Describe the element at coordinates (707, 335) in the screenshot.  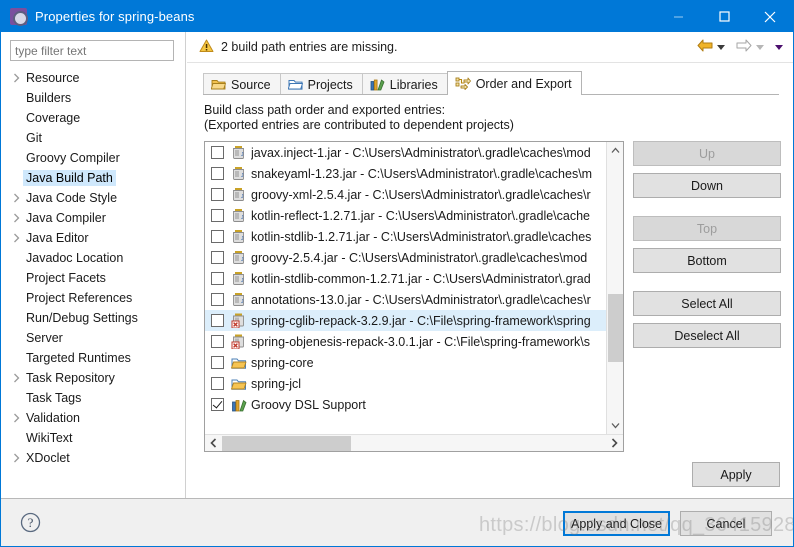
I see `deselect-all-button: Deselect All` at that location.